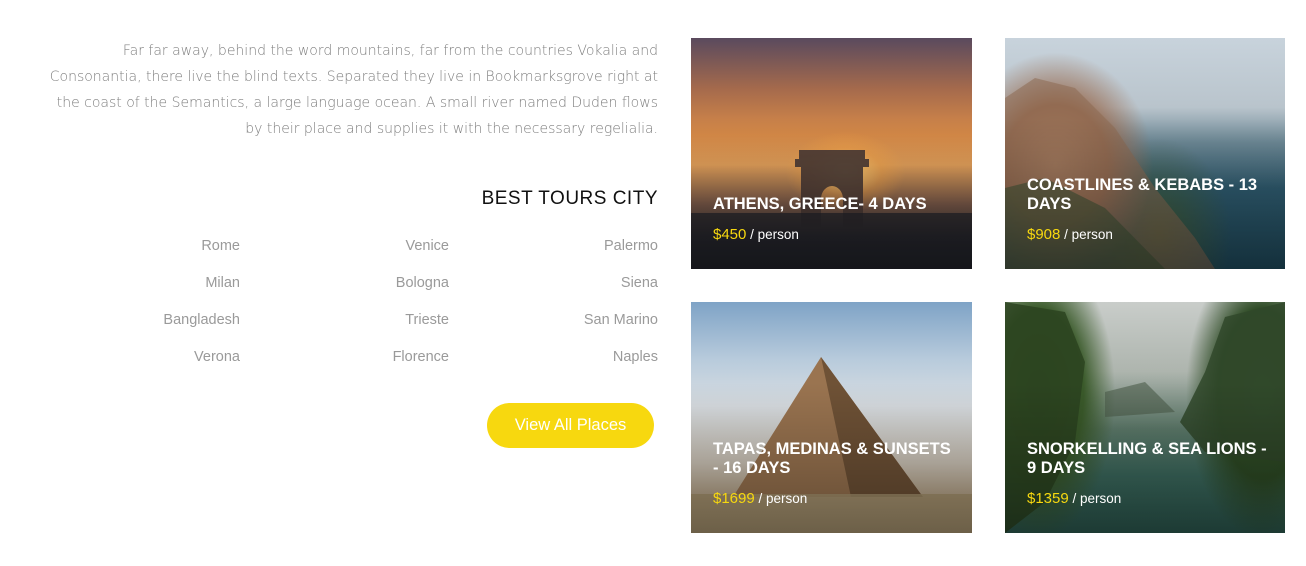 The width and height of the screenshot is (1306, 566). Describe the element at coordinates (820, 204) in the screenshot. I see `tour-title: ATHENS, GREECE- 4 DAYS` at that location.